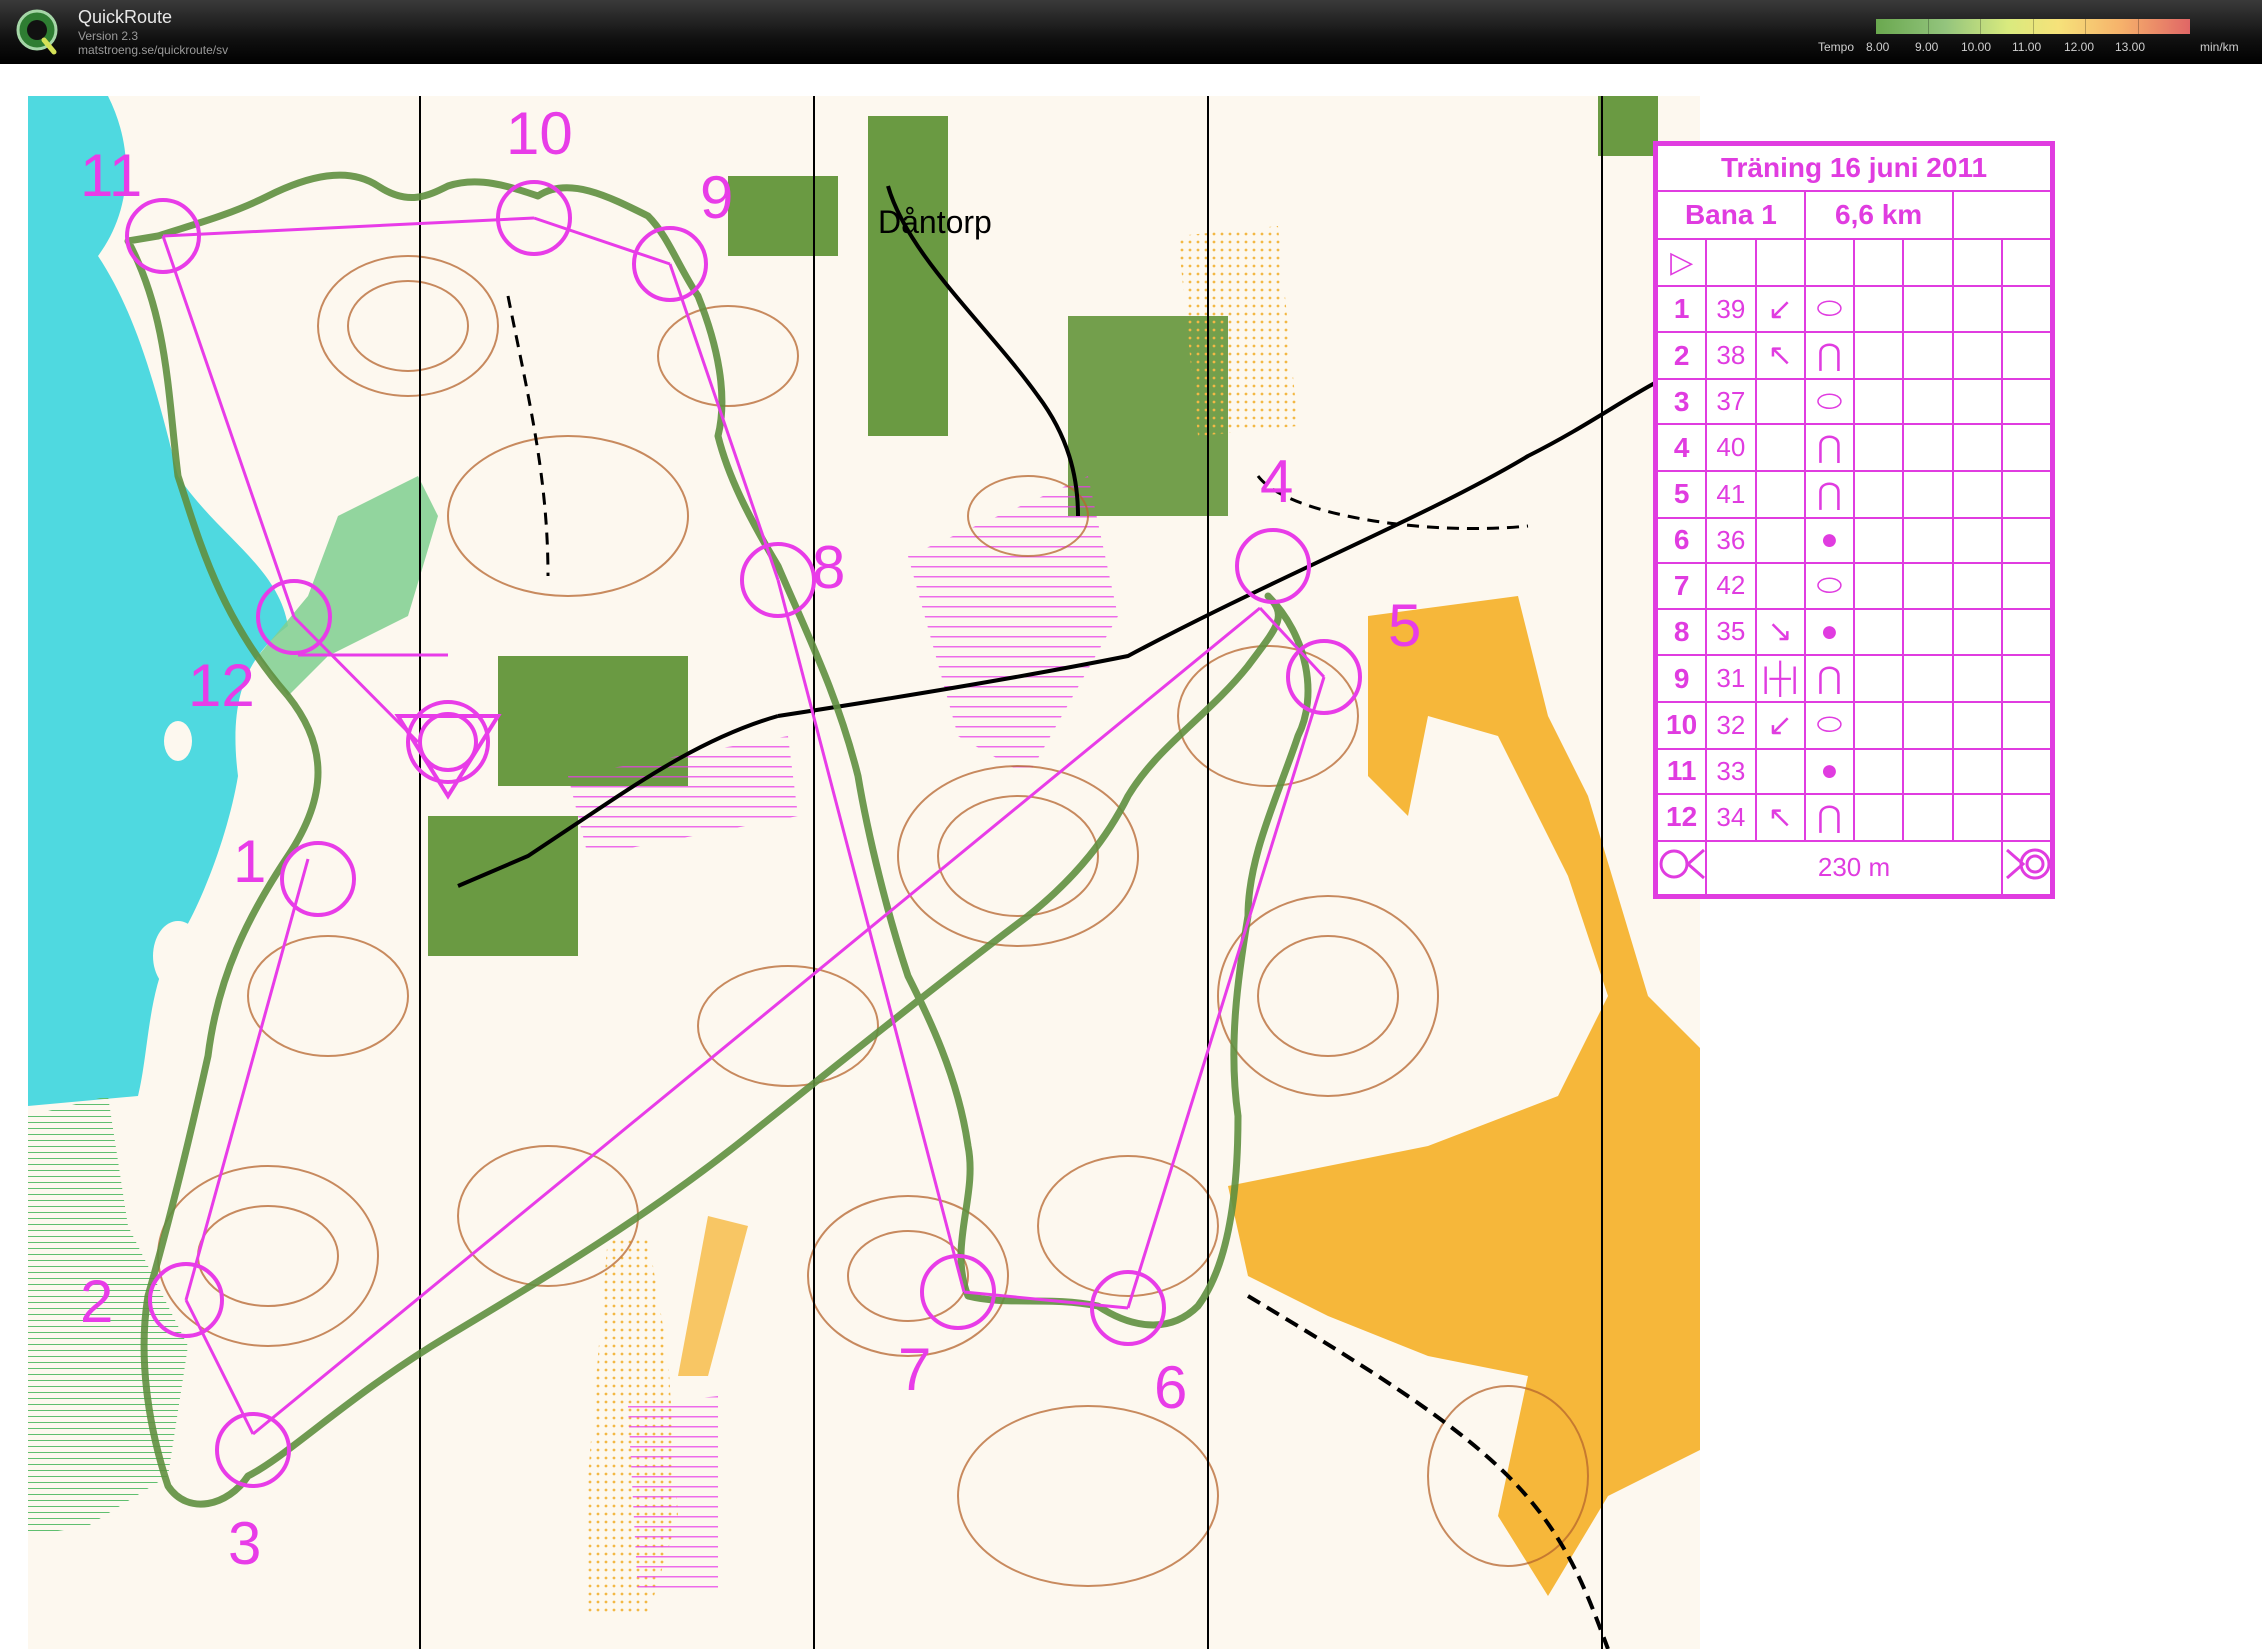 This screenshot has height=1649, width=2262. I want to click on tempo-color-scale, so click(2033, 26).